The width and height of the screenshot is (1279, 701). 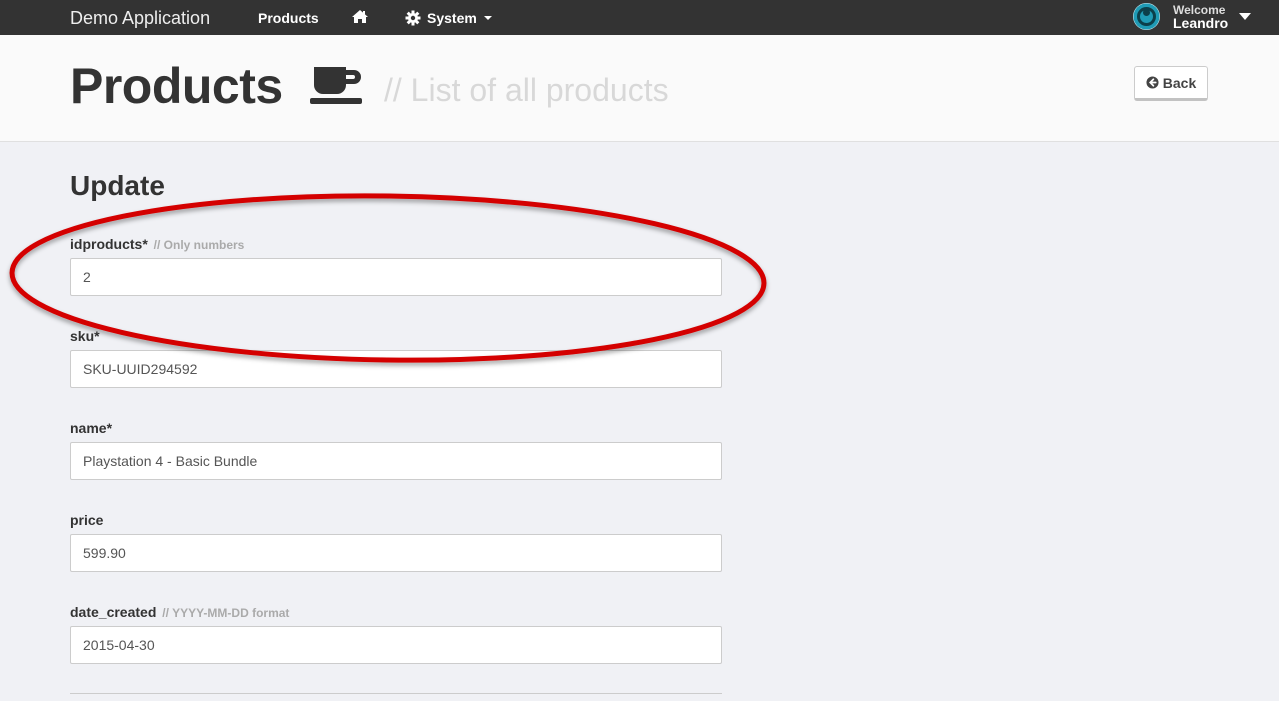 I want to click on avatar-image, so click(x=1146, y=16).